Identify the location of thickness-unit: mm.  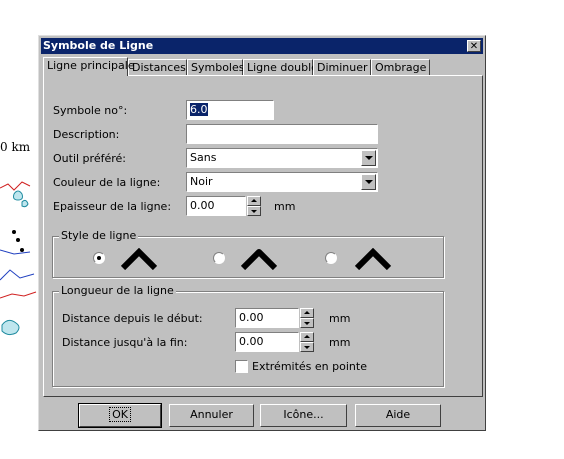
(285, 206).